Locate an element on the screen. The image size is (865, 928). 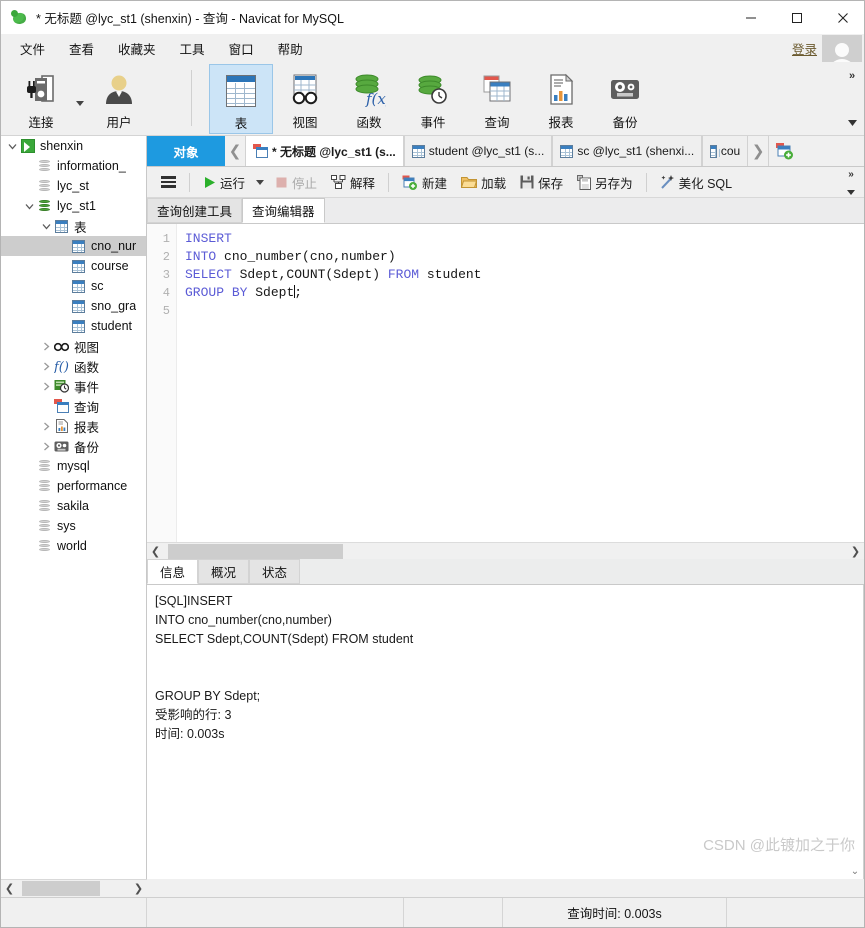
ribbon-query-label: 查询 is located at coordinates (497, 123).